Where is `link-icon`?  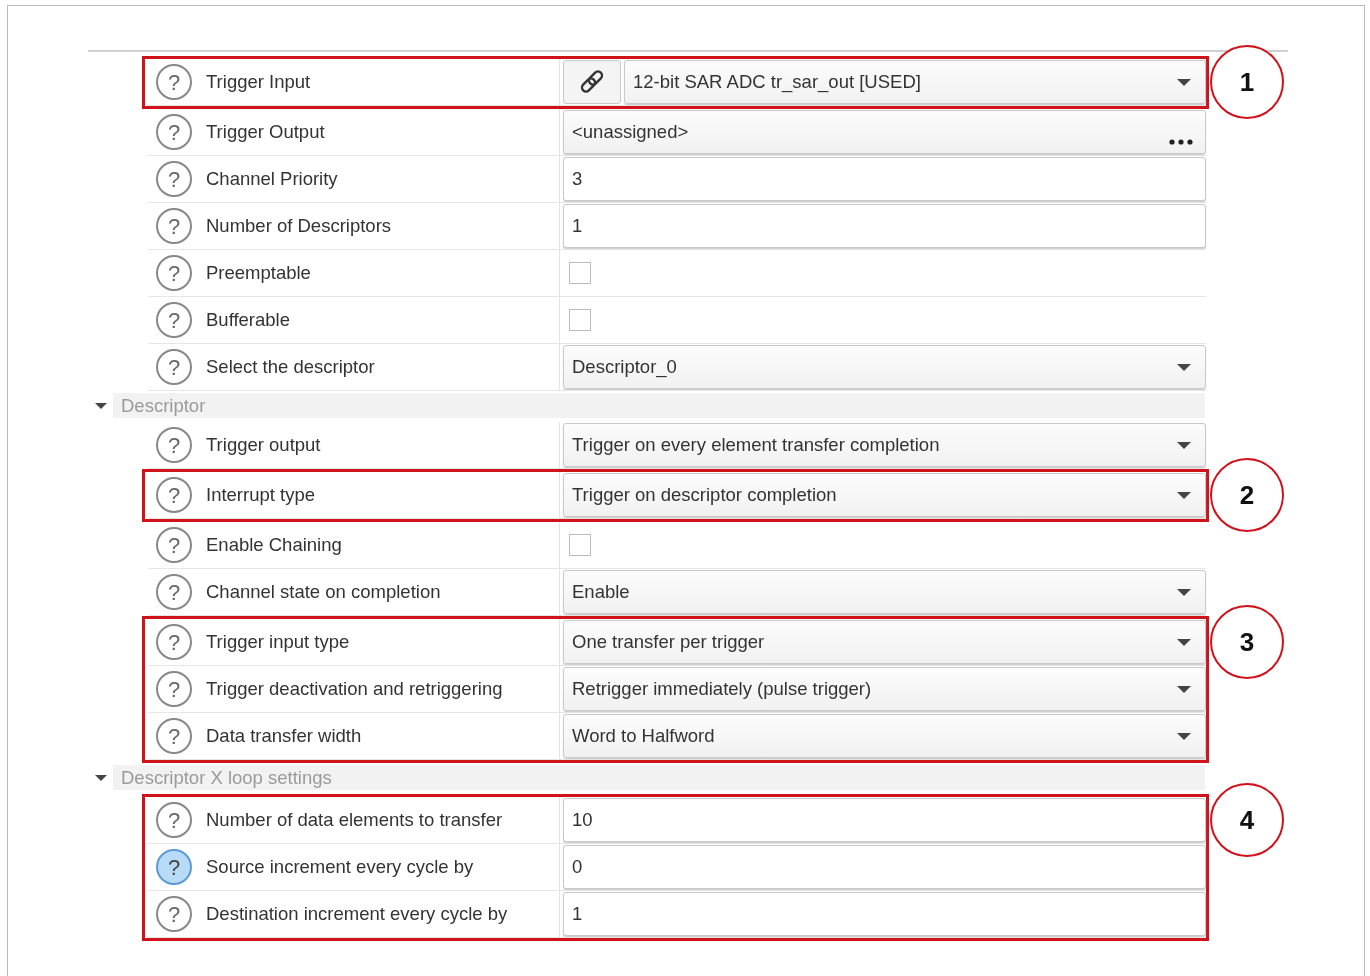 link-icon is located at coordinates (592, 82).